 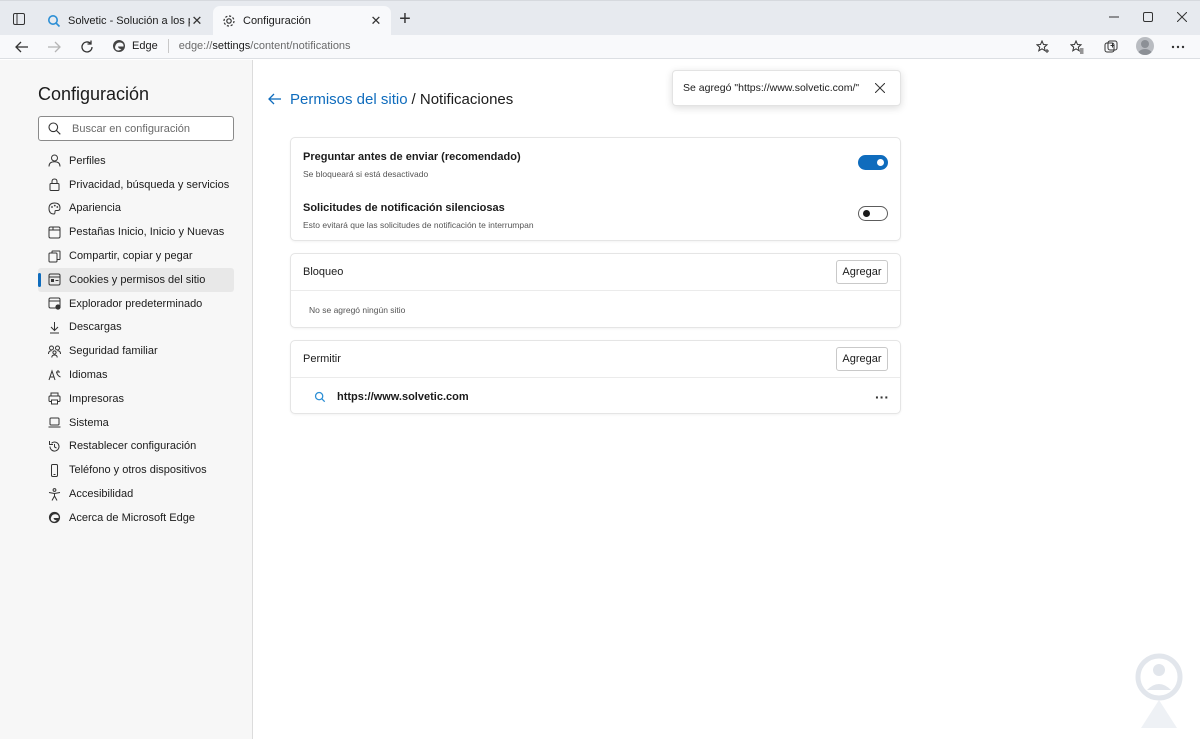 I want to click on setting-description: Se bloqueará si está desactivado, so click(x=366, y=174).